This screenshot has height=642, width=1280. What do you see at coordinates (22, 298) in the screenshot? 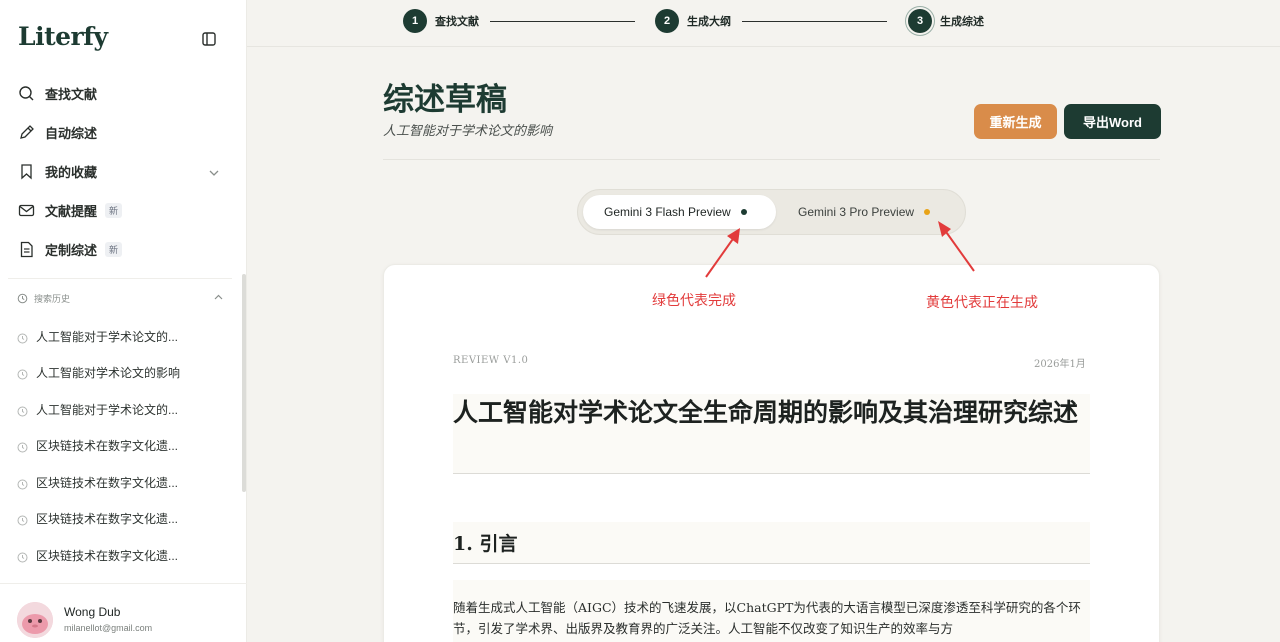
I see `history-icon` at bounding box center [22, 298].